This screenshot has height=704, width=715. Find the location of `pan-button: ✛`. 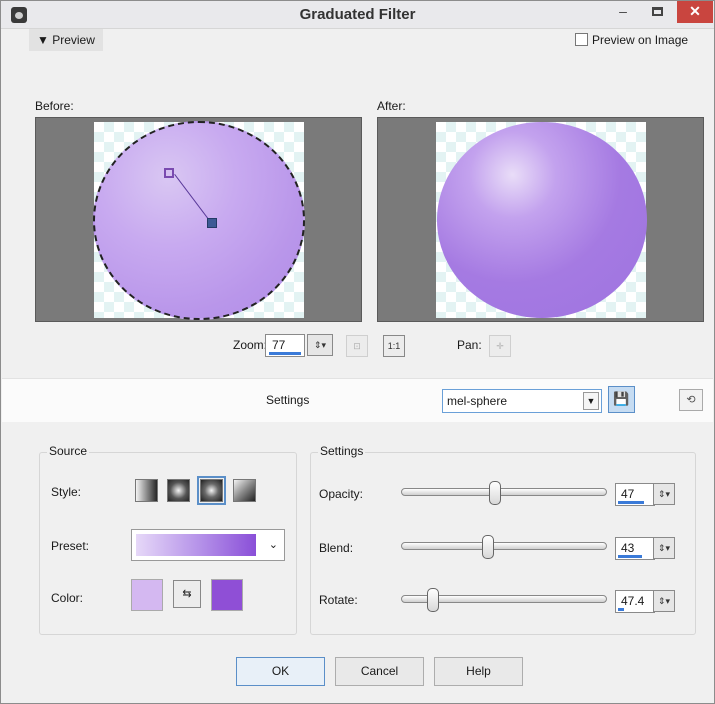

pan-button: ✛ is located at coordinates (500, 346).